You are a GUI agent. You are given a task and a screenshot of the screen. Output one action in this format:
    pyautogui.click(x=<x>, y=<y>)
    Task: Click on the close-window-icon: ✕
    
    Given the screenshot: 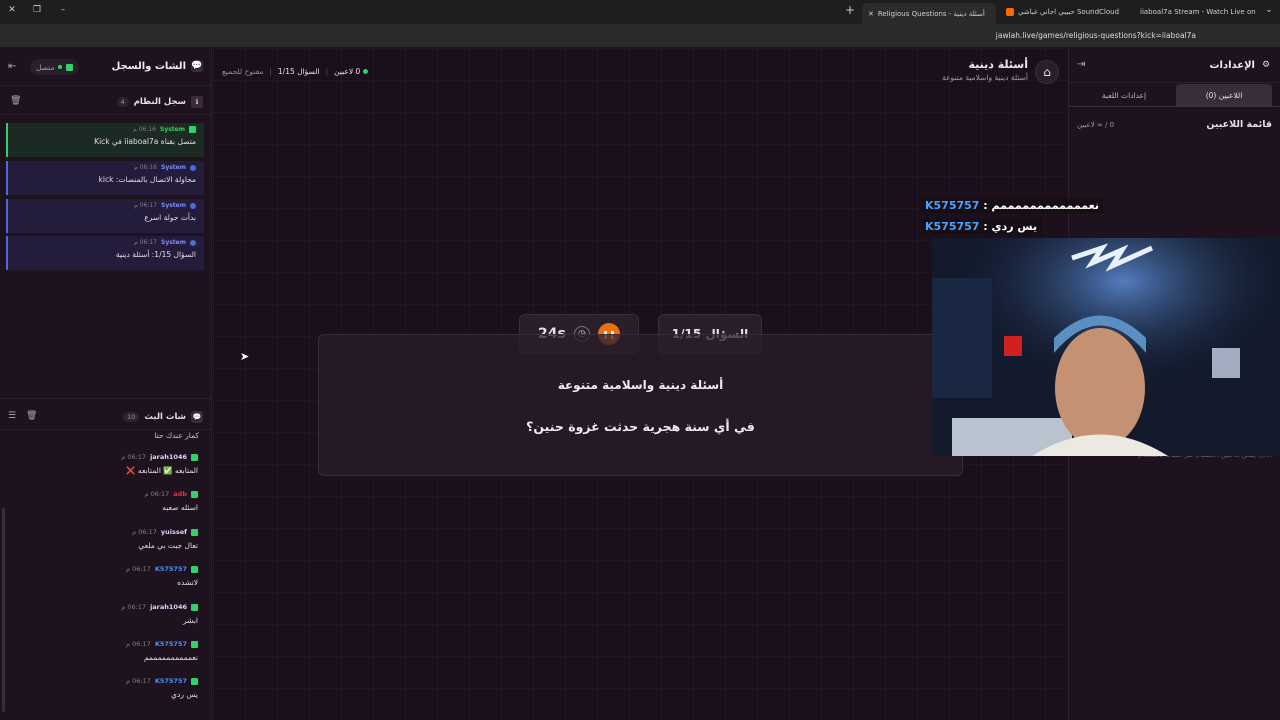 What is the action you would take?
    pyautogui.click(x=12, y=10)
    